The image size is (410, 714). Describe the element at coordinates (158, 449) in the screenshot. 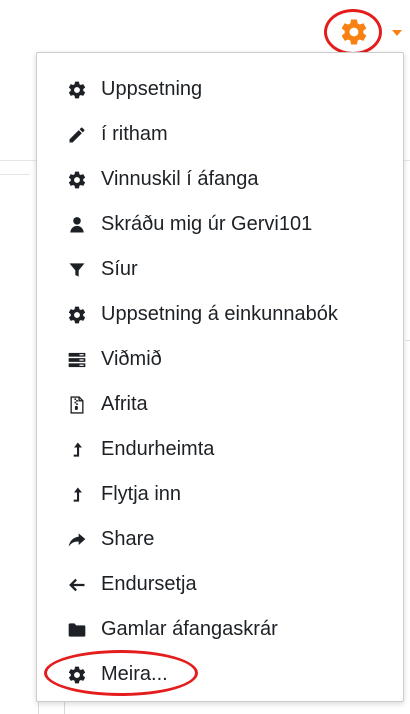

I see `menu-item-label: Endurheimta` at that location.